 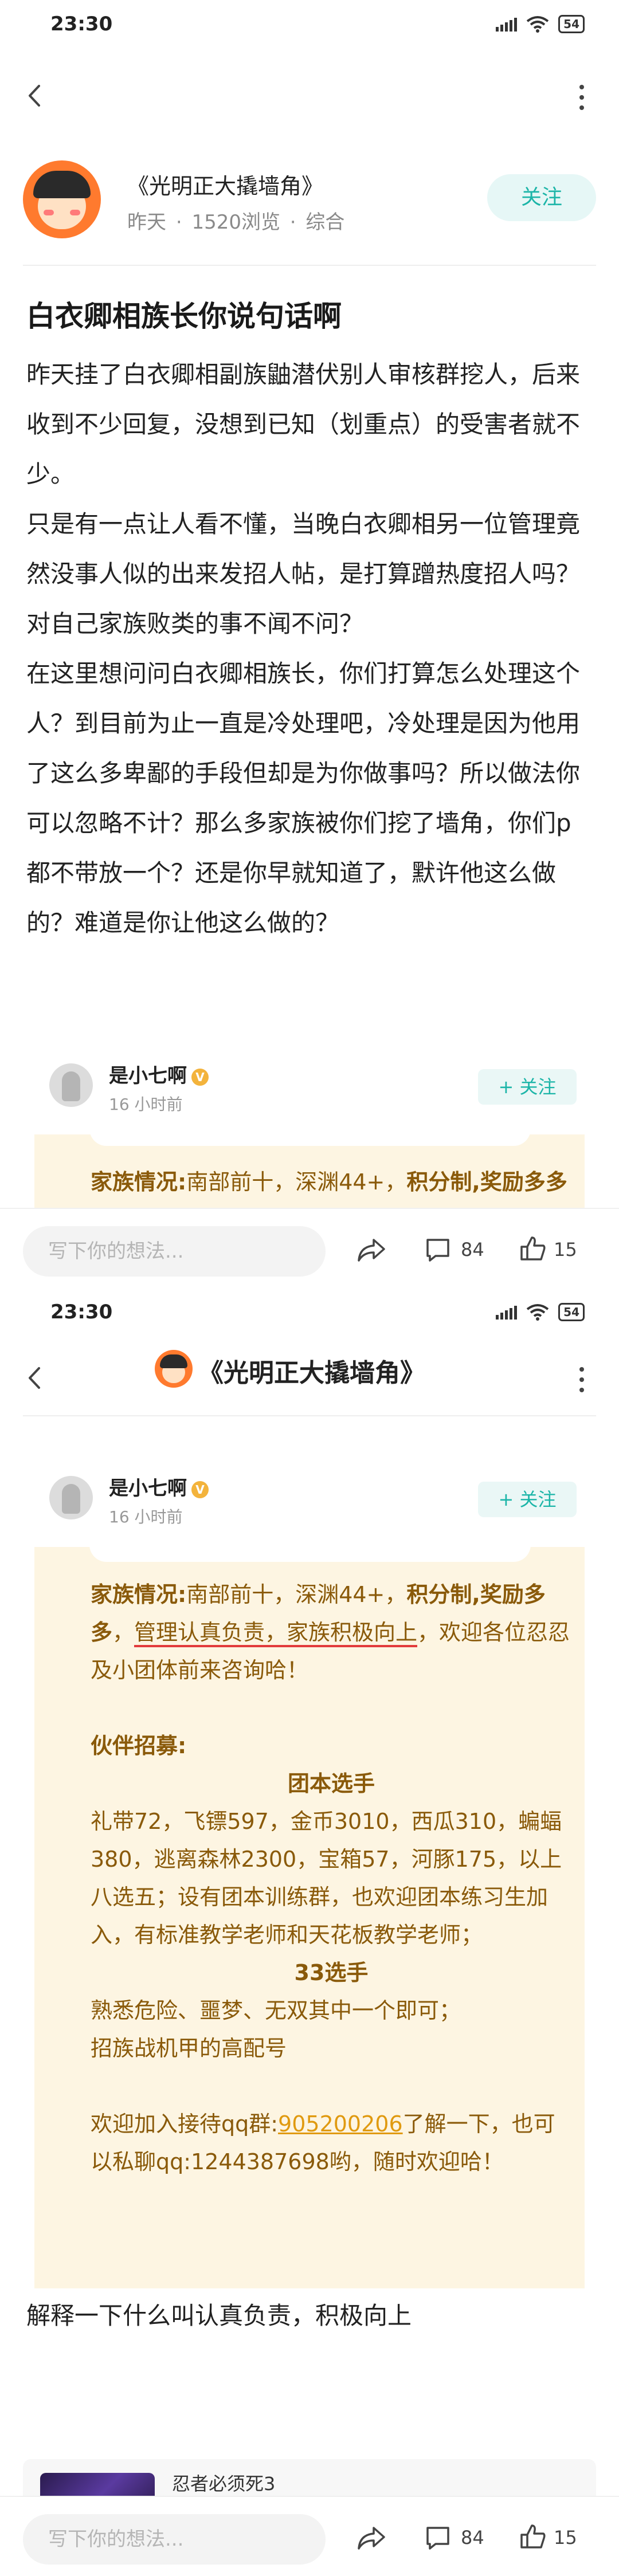 What do you see at coordinates (329, 1182) in the screenshot?
I see `comment-body-preview: 家族情况:南部前十，深渊44+，积分制,奖励多多` at bounding box center [329, 1182].